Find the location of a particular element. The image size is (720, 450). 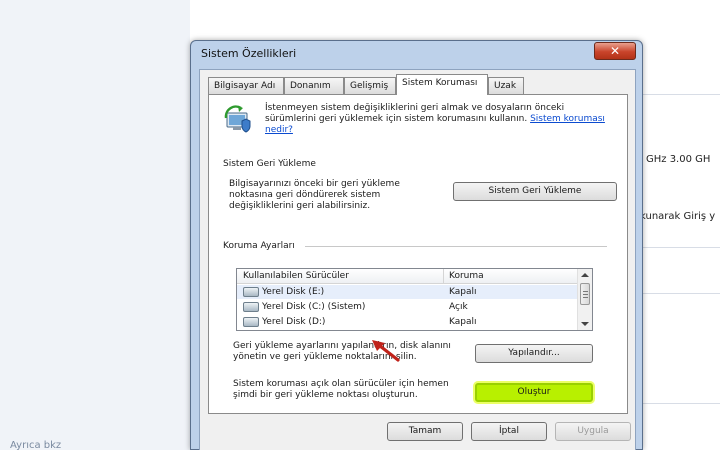

system-restore-button: Sistem Geri Yükleme is located at coordinates (535, 191).